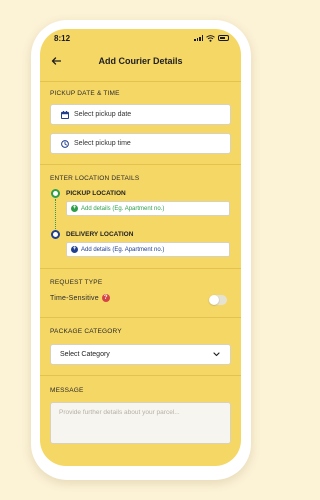 Image resolution: width=320 pixels, height=500 pixels. I want to click on delivery-add-details-label: Add details (Eg. Apartment no.), so click(123, 249).